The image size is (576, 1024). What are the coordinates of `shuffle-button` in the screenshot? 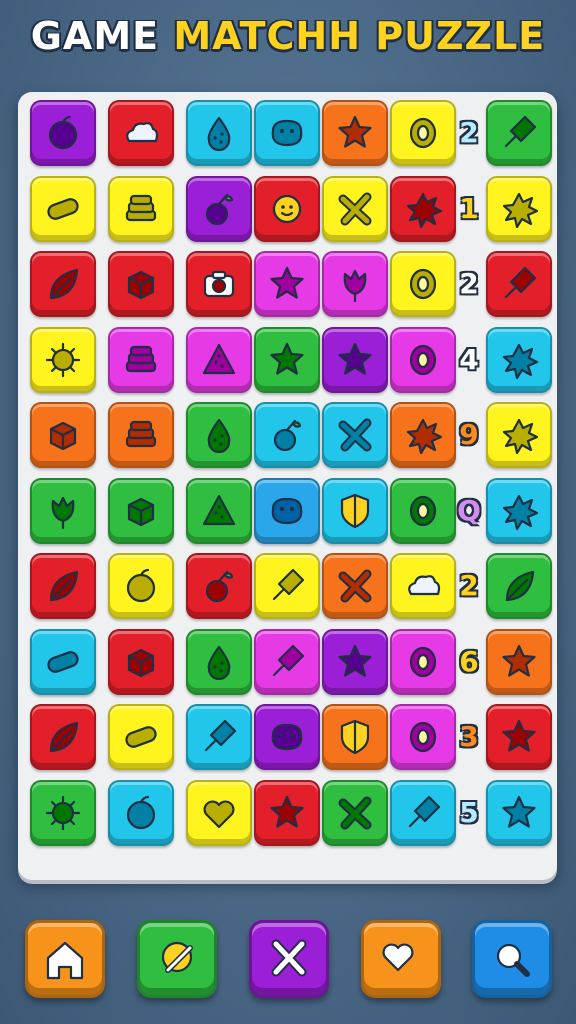 It's located at (289, 959).